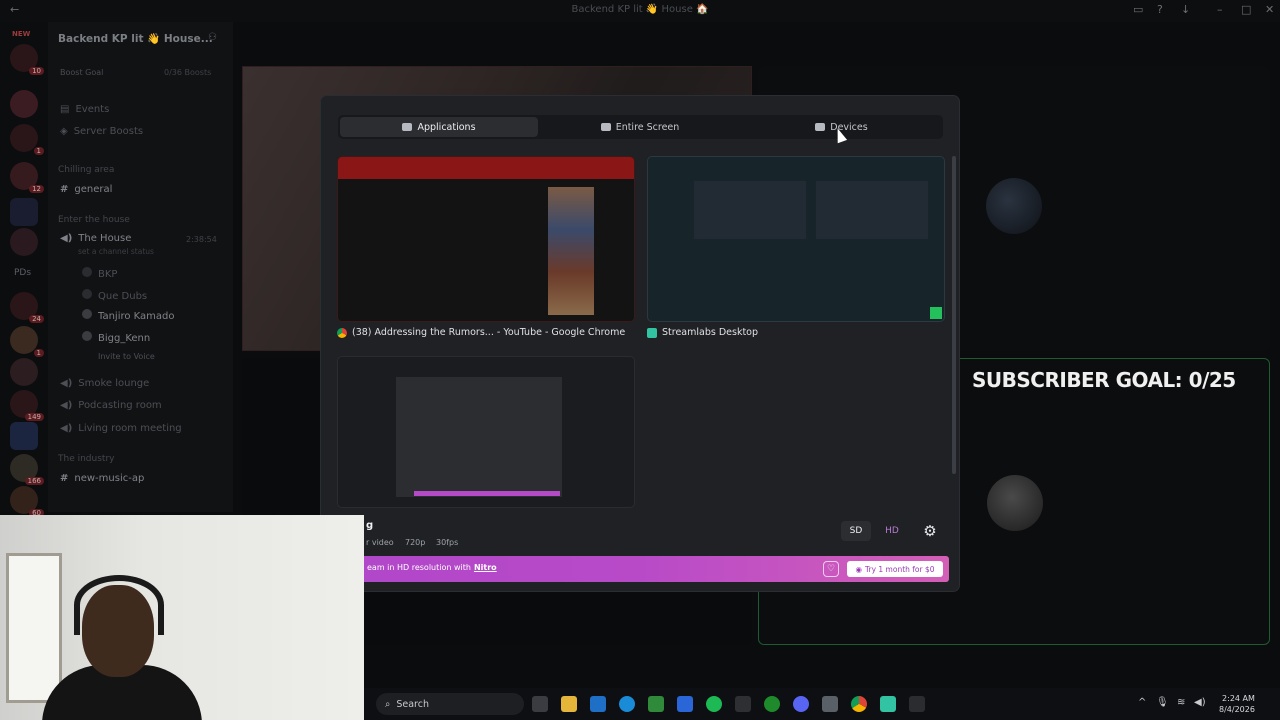  Describe the element at coordinates (104, 383) in the screenshot. I see `voice-channel-smoke: ◀) Smoke lounge` at that location.